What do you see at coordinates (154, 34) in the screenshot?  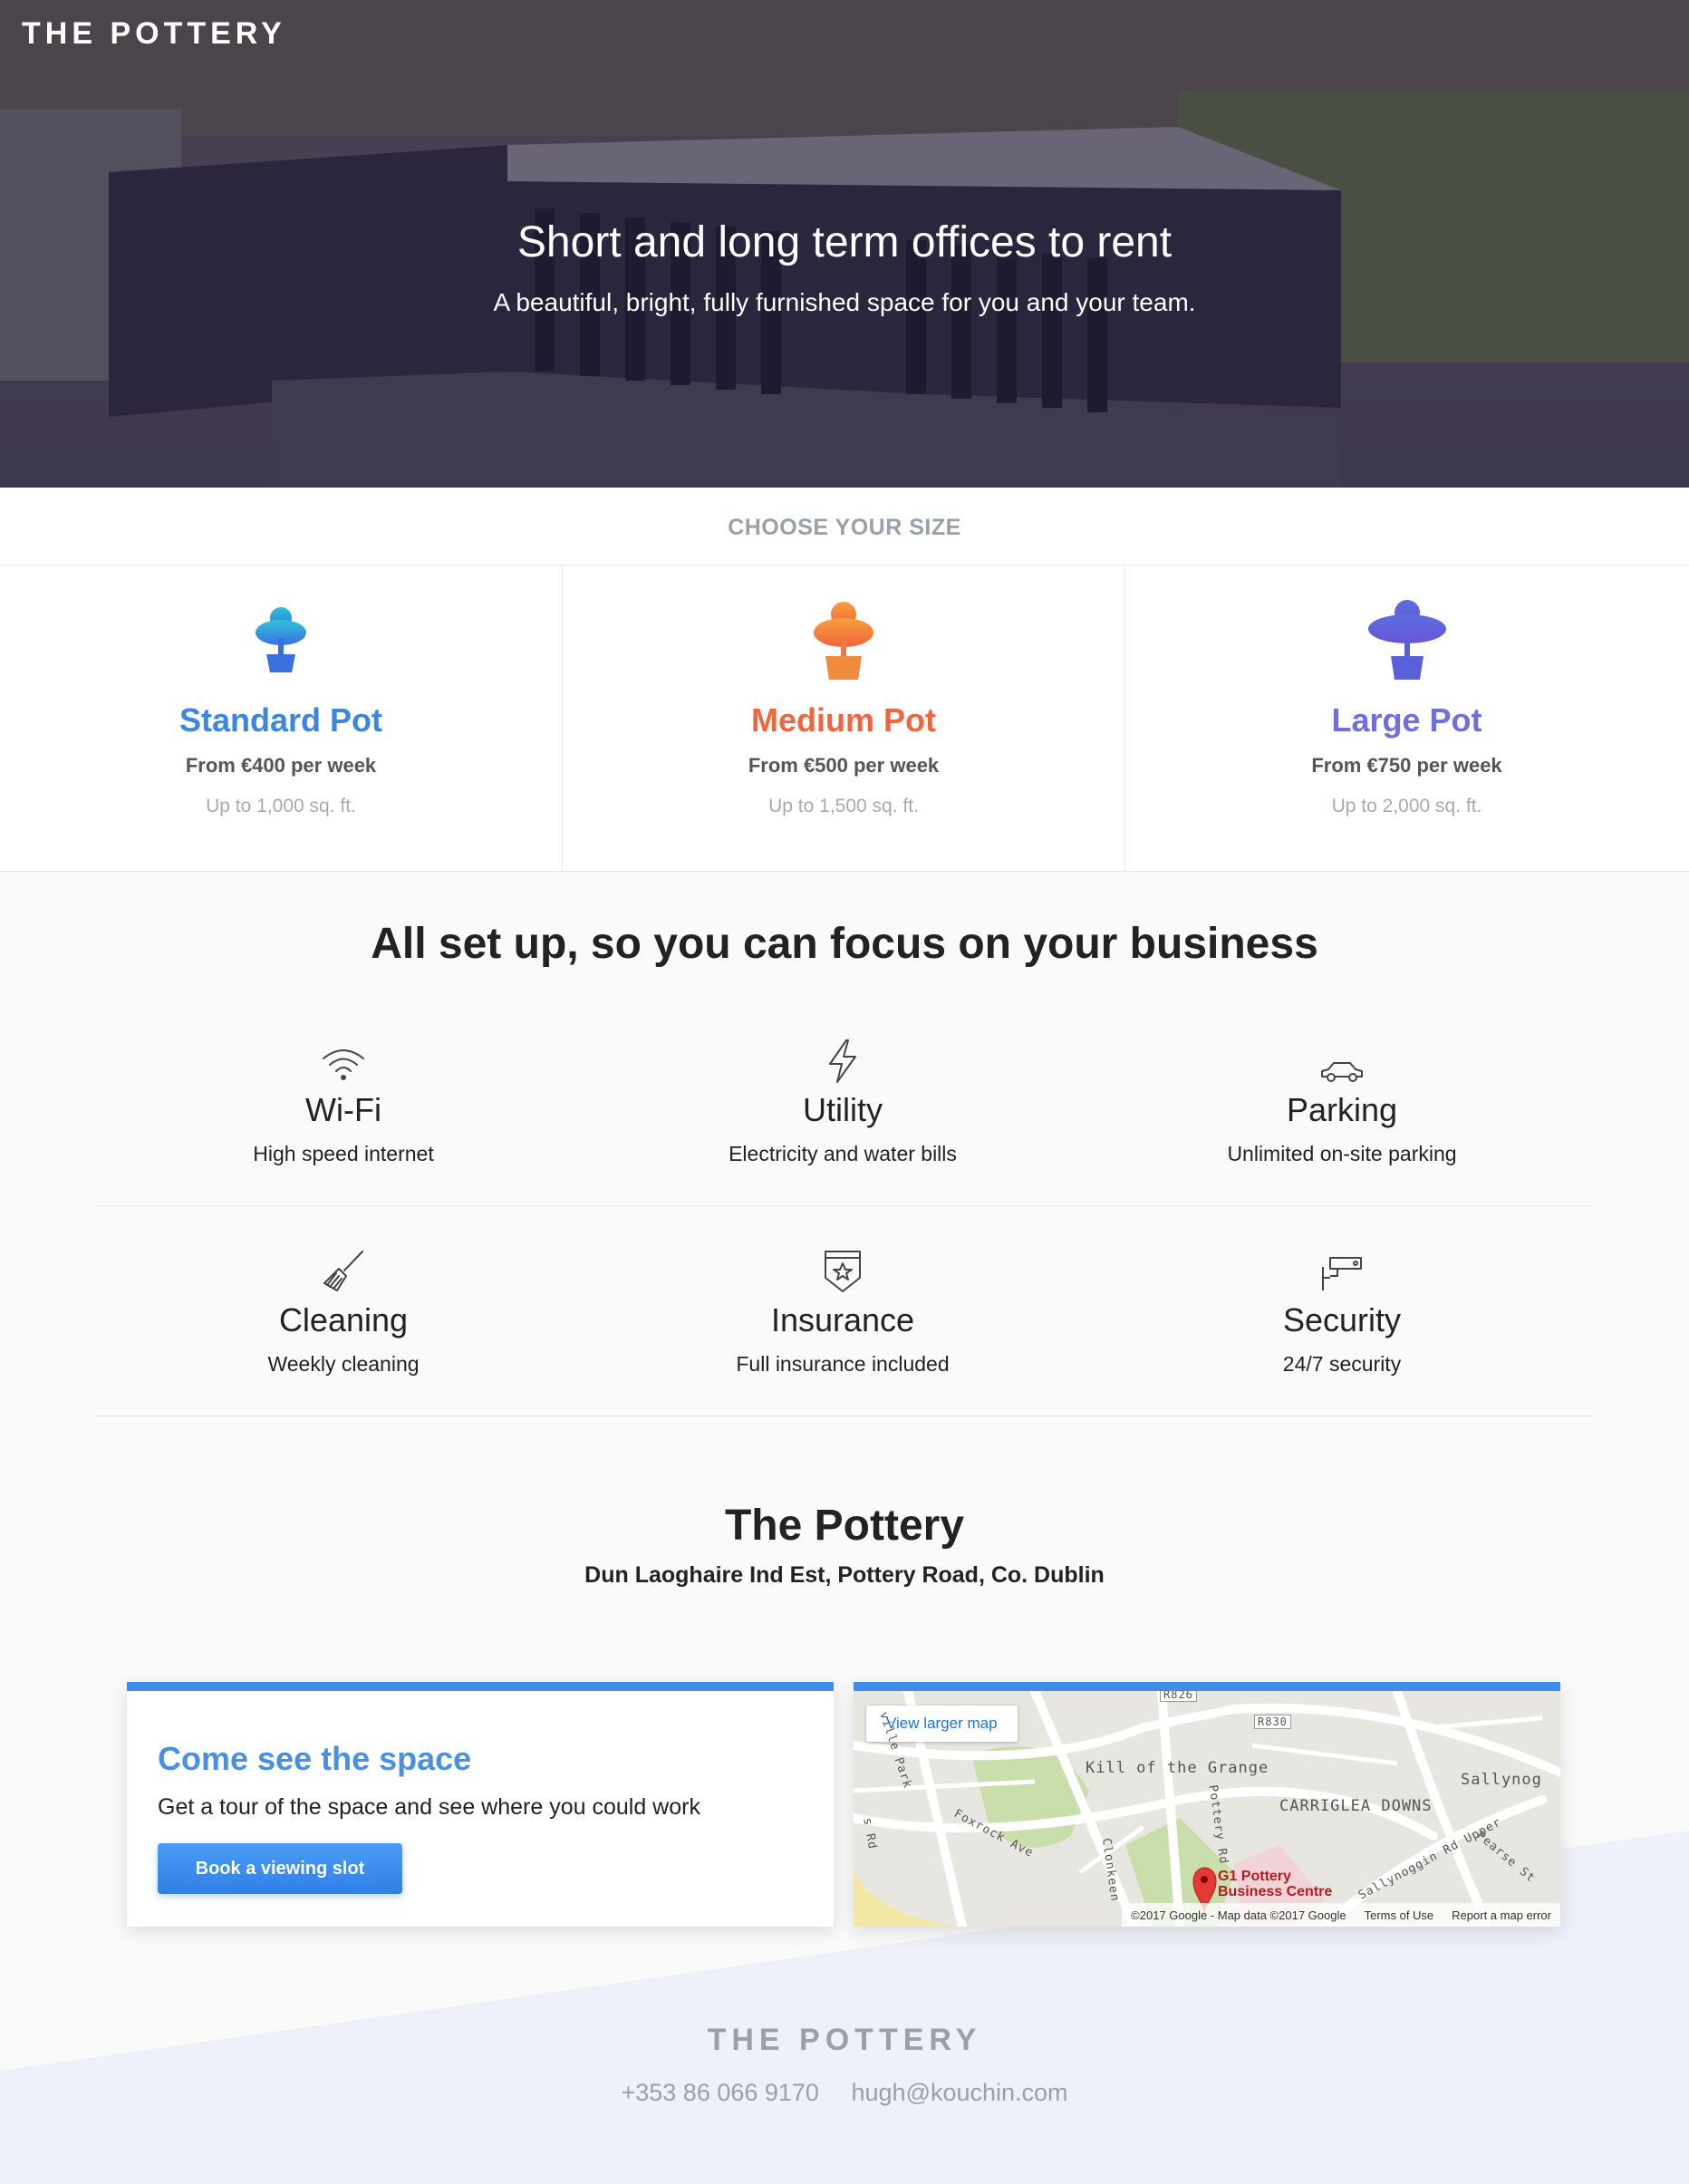 I see `site-logo: THE POTTERY` at bounding box center [154, 34].